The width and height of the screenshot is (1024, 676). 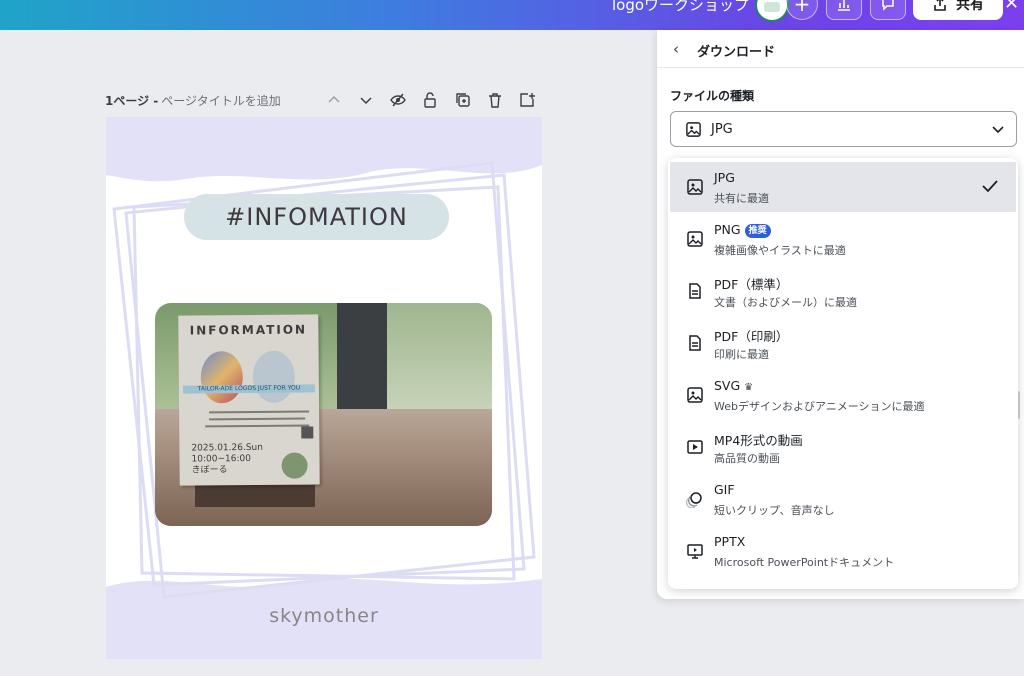 I want to click on file-type-value: JPG, so click(x=722, y=129).